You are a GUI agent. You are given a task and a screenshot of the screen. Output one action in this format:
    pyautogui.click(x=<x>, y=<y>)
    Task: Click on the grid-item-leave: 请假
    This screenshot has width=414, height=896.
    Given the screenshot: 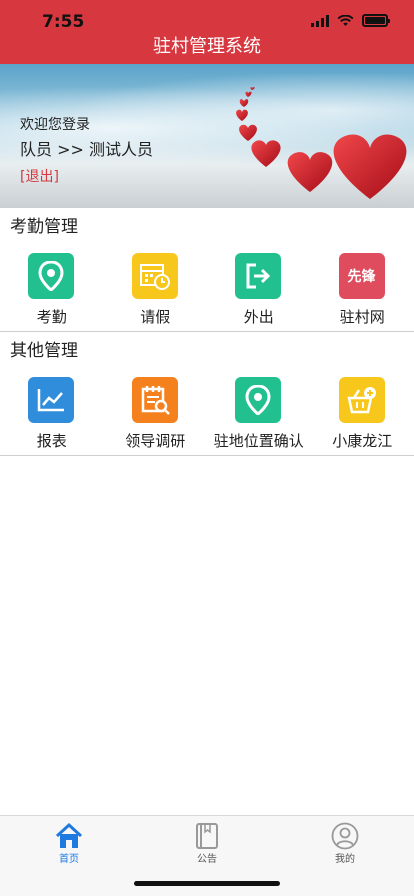 What is the action you would take?
    pyautogui.click(x=156, y=292)
    